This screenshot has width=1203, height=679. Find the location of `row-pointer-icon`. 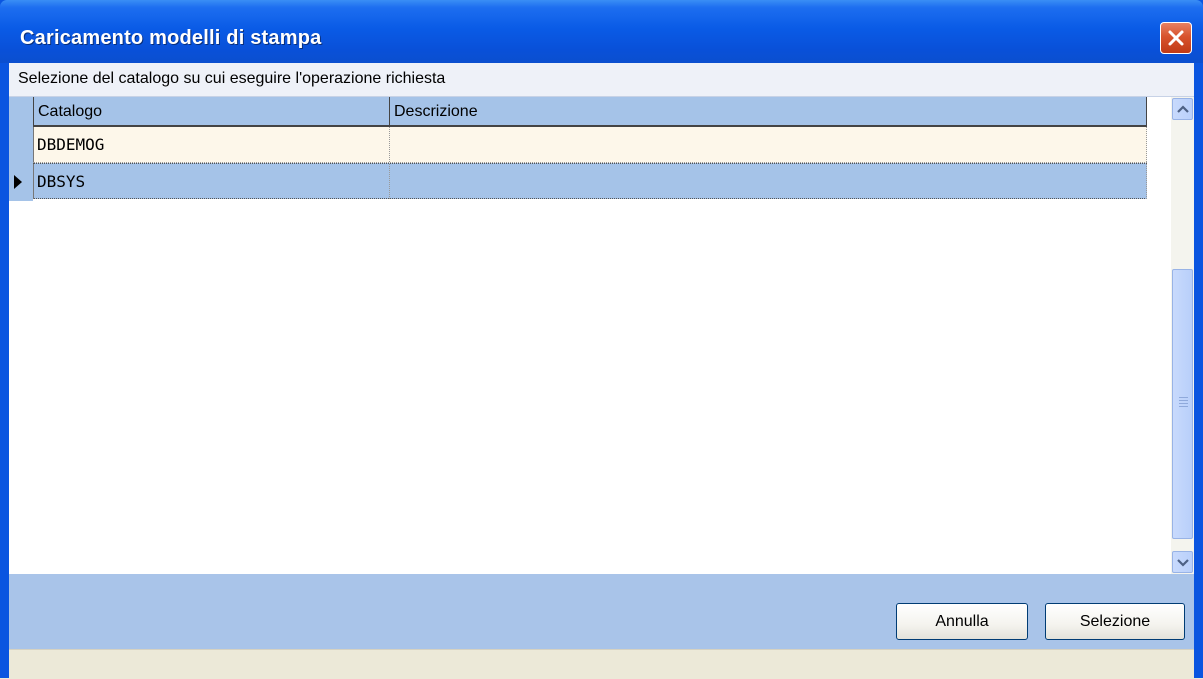

row-pointer-icon is located at coordinates (18, 182).